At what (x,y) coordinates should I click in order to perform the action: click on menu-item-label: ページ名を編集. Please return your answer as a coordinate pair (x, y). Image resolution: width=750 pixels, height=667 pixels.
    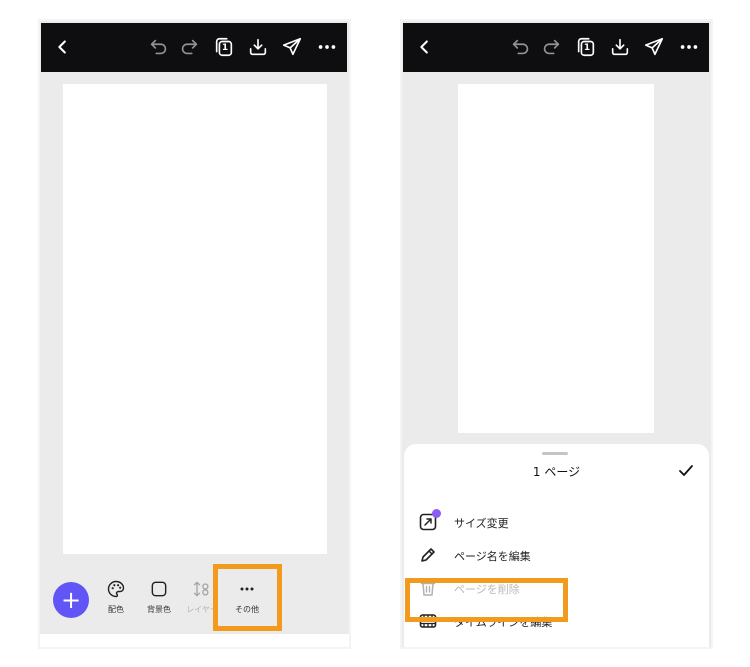
    Looking at the image, I should click on (492, 556).